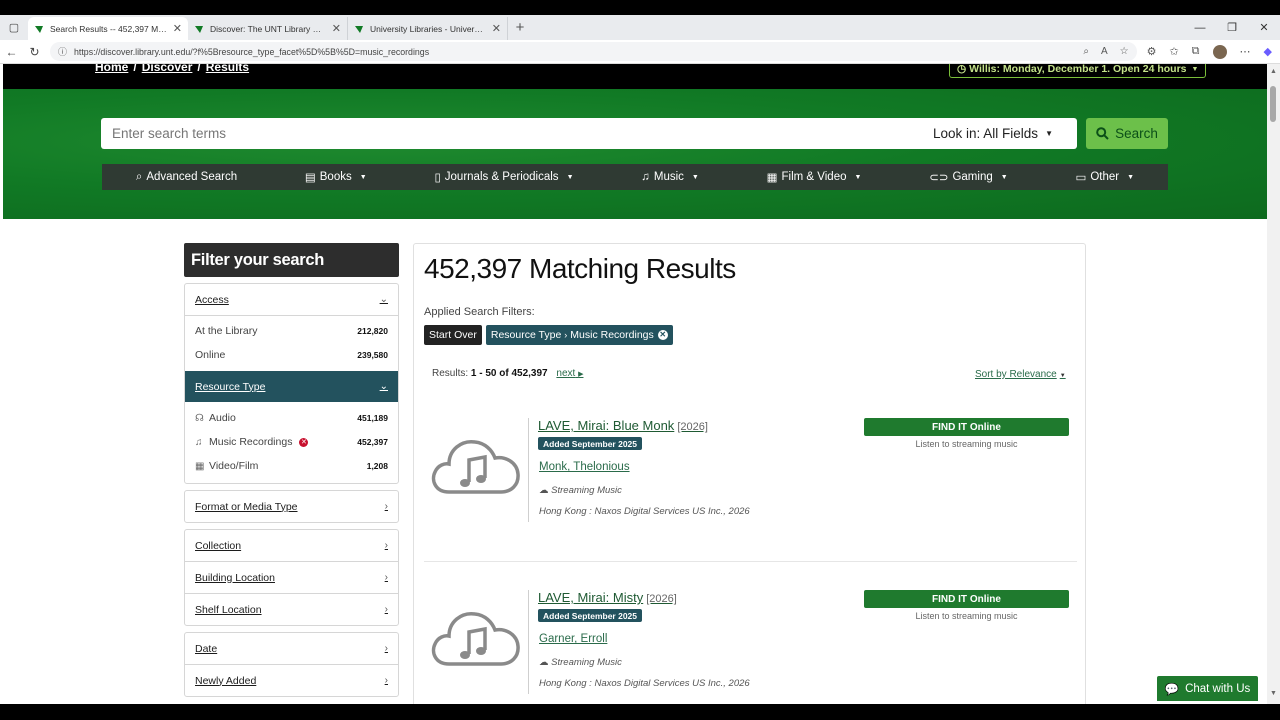 This screenshot has width=1280, height=720. What do you see at coordinates (291, 466) in the screenshot?
I see `facet-item-video-film: ▦ Video/Film 1,208` at bounding box center [291, 466].